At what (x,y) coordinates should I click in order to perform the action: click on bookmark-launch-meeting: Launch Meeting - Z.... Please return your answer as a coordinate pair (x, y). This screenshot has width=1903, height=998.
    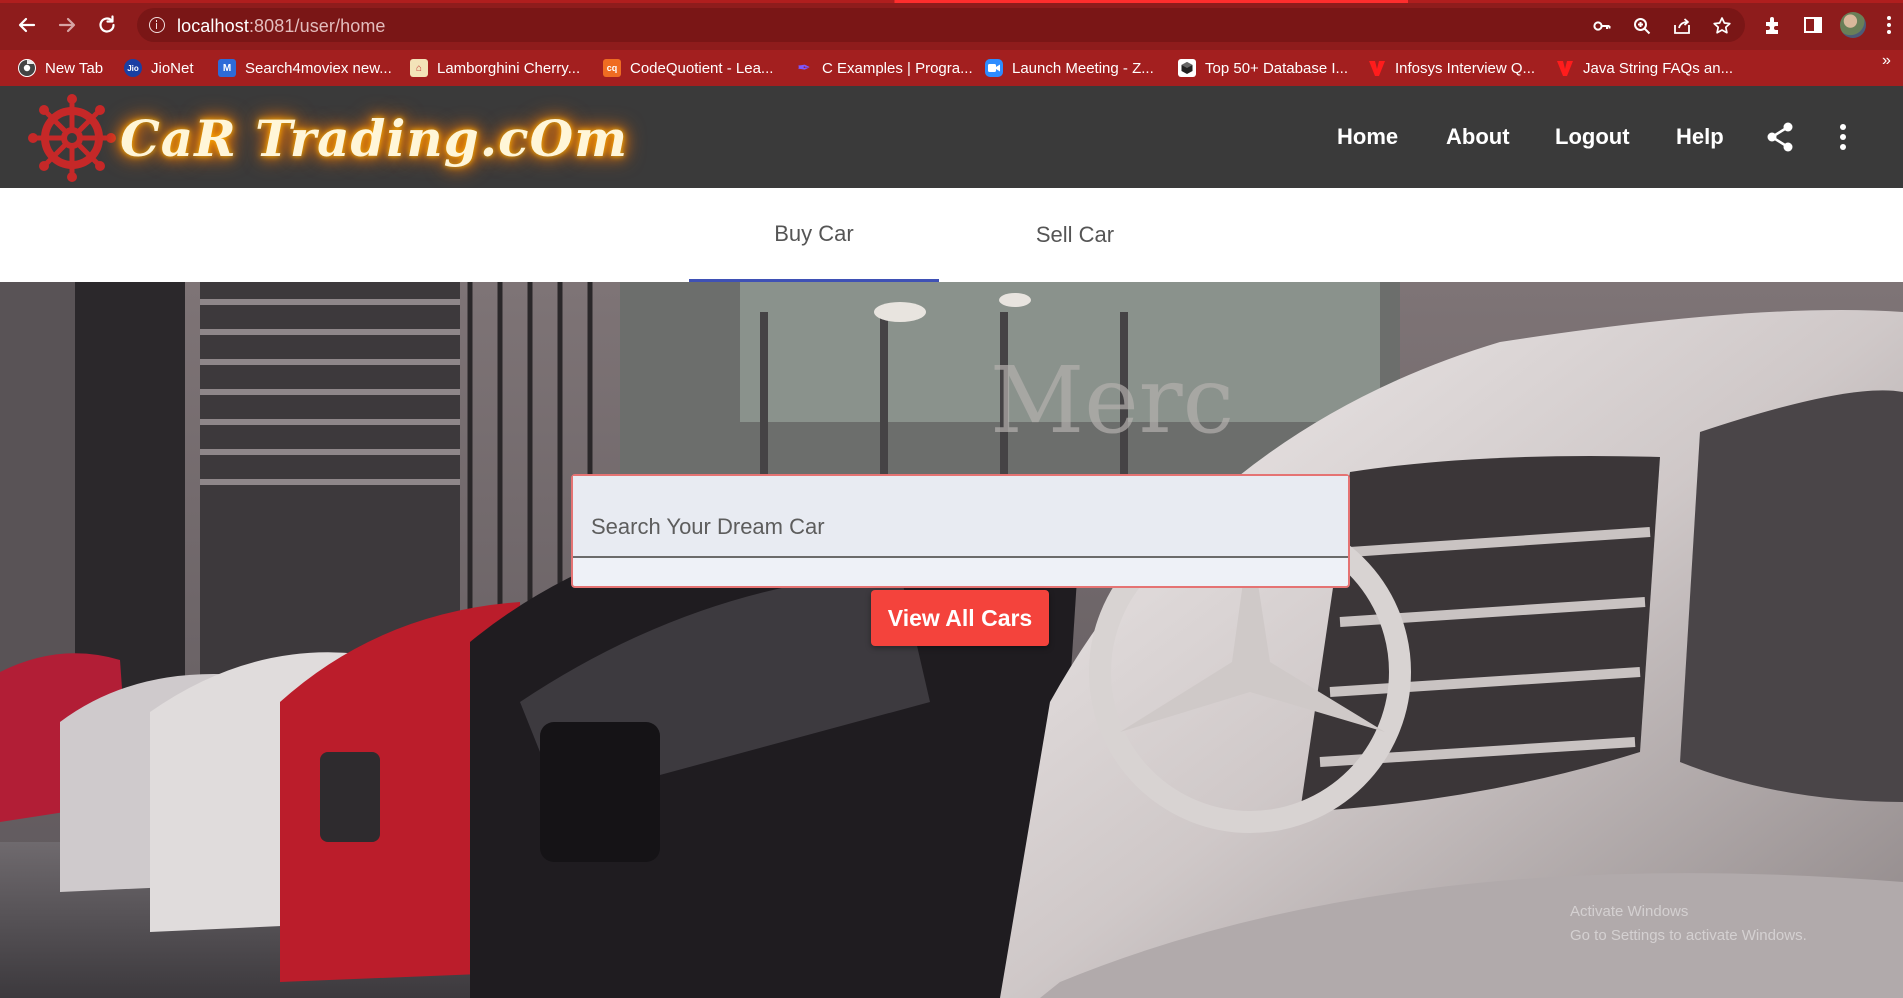
    Looking at the image, I should click on (1069, 68).